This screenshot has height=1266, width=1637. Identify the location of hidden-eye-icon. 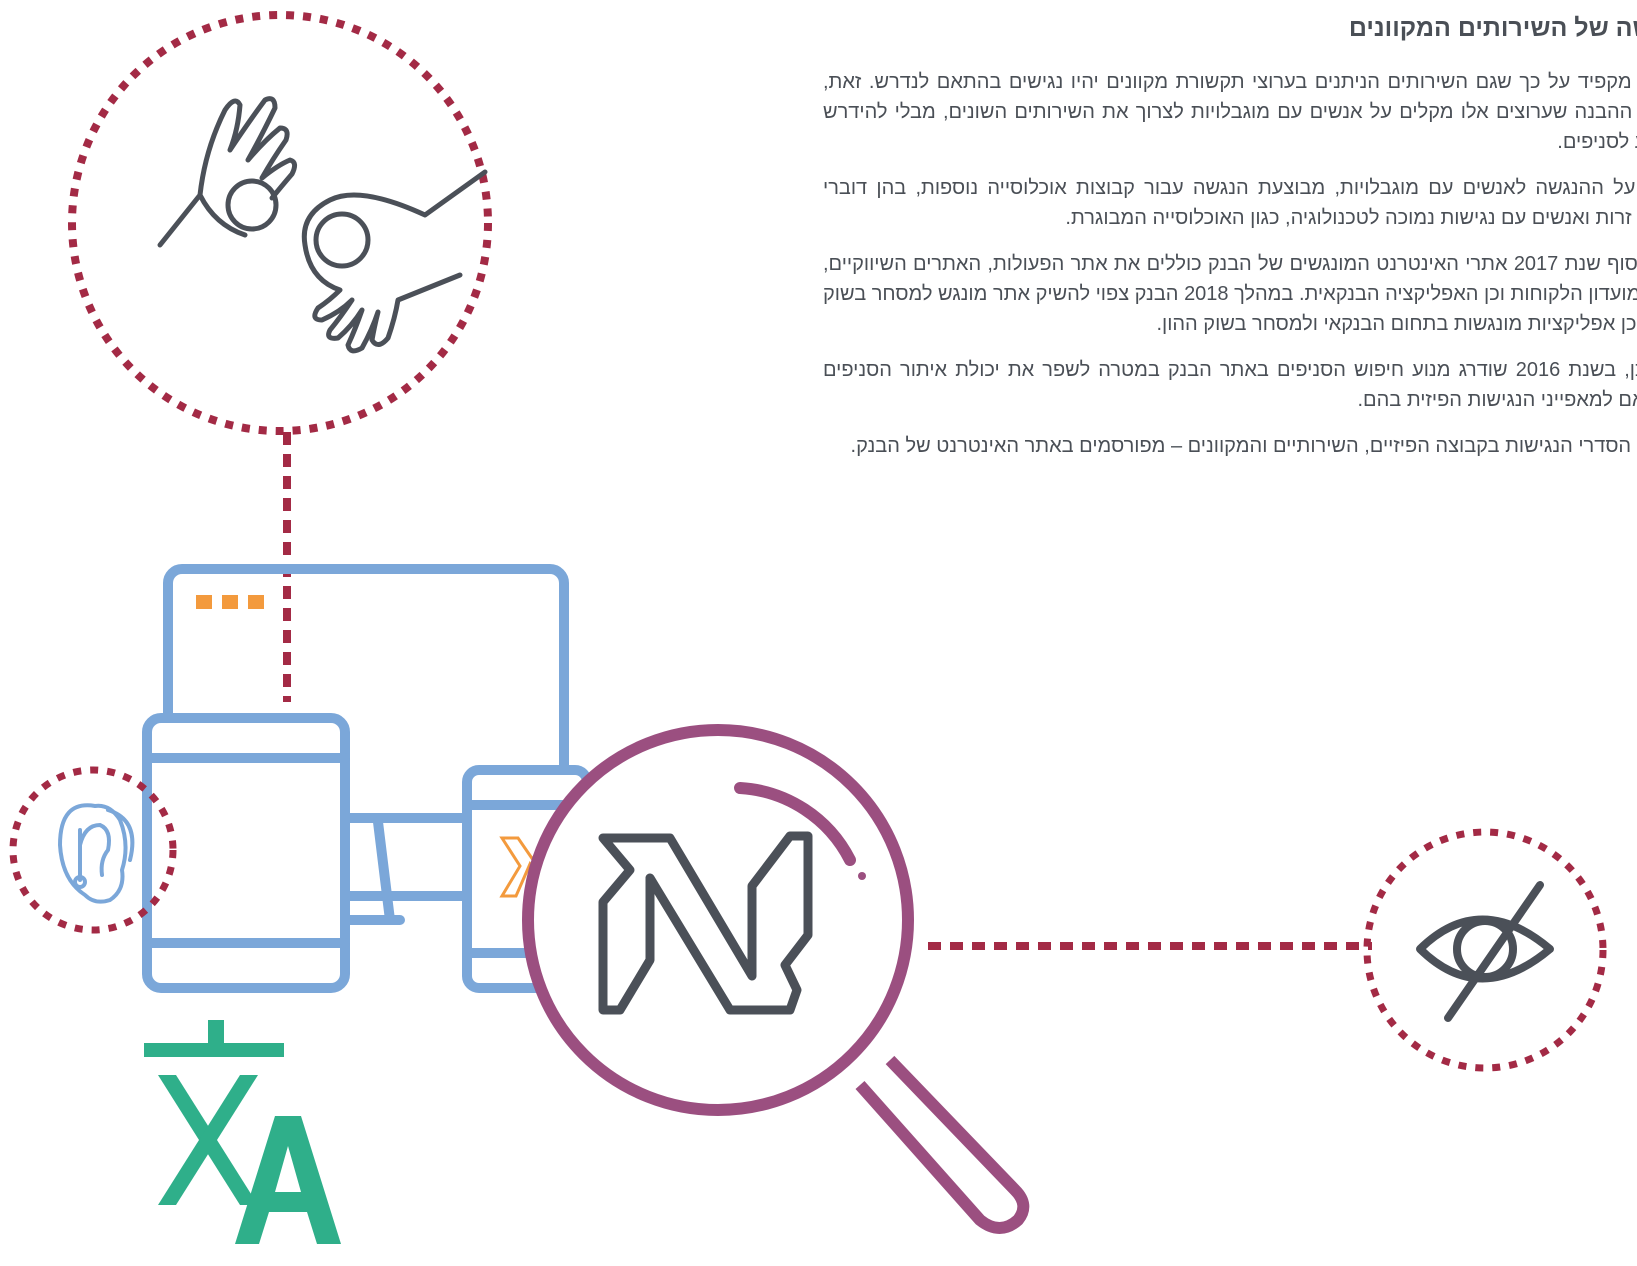
(1485, 951).